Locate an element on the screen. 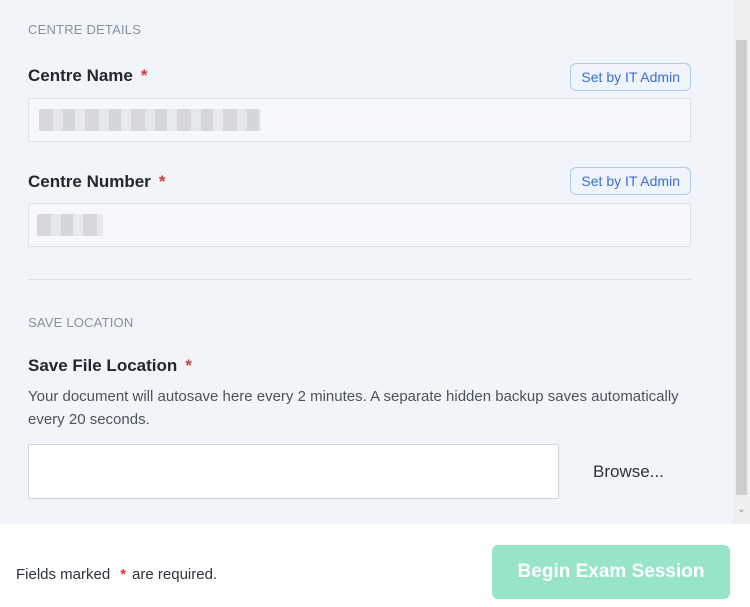 The height and width of the screenshot is (607, 750). section-divider is located at coordinates (359, 279).